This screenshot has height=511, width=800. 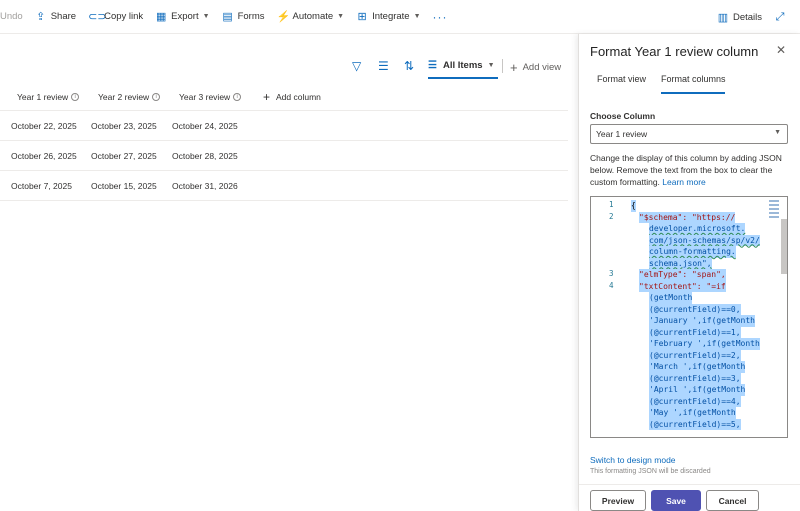 What do you see at coordinates (41, 185) in the screenshot?
I see `table-cell: October 7, 2025` at bounding box center [41, 185].